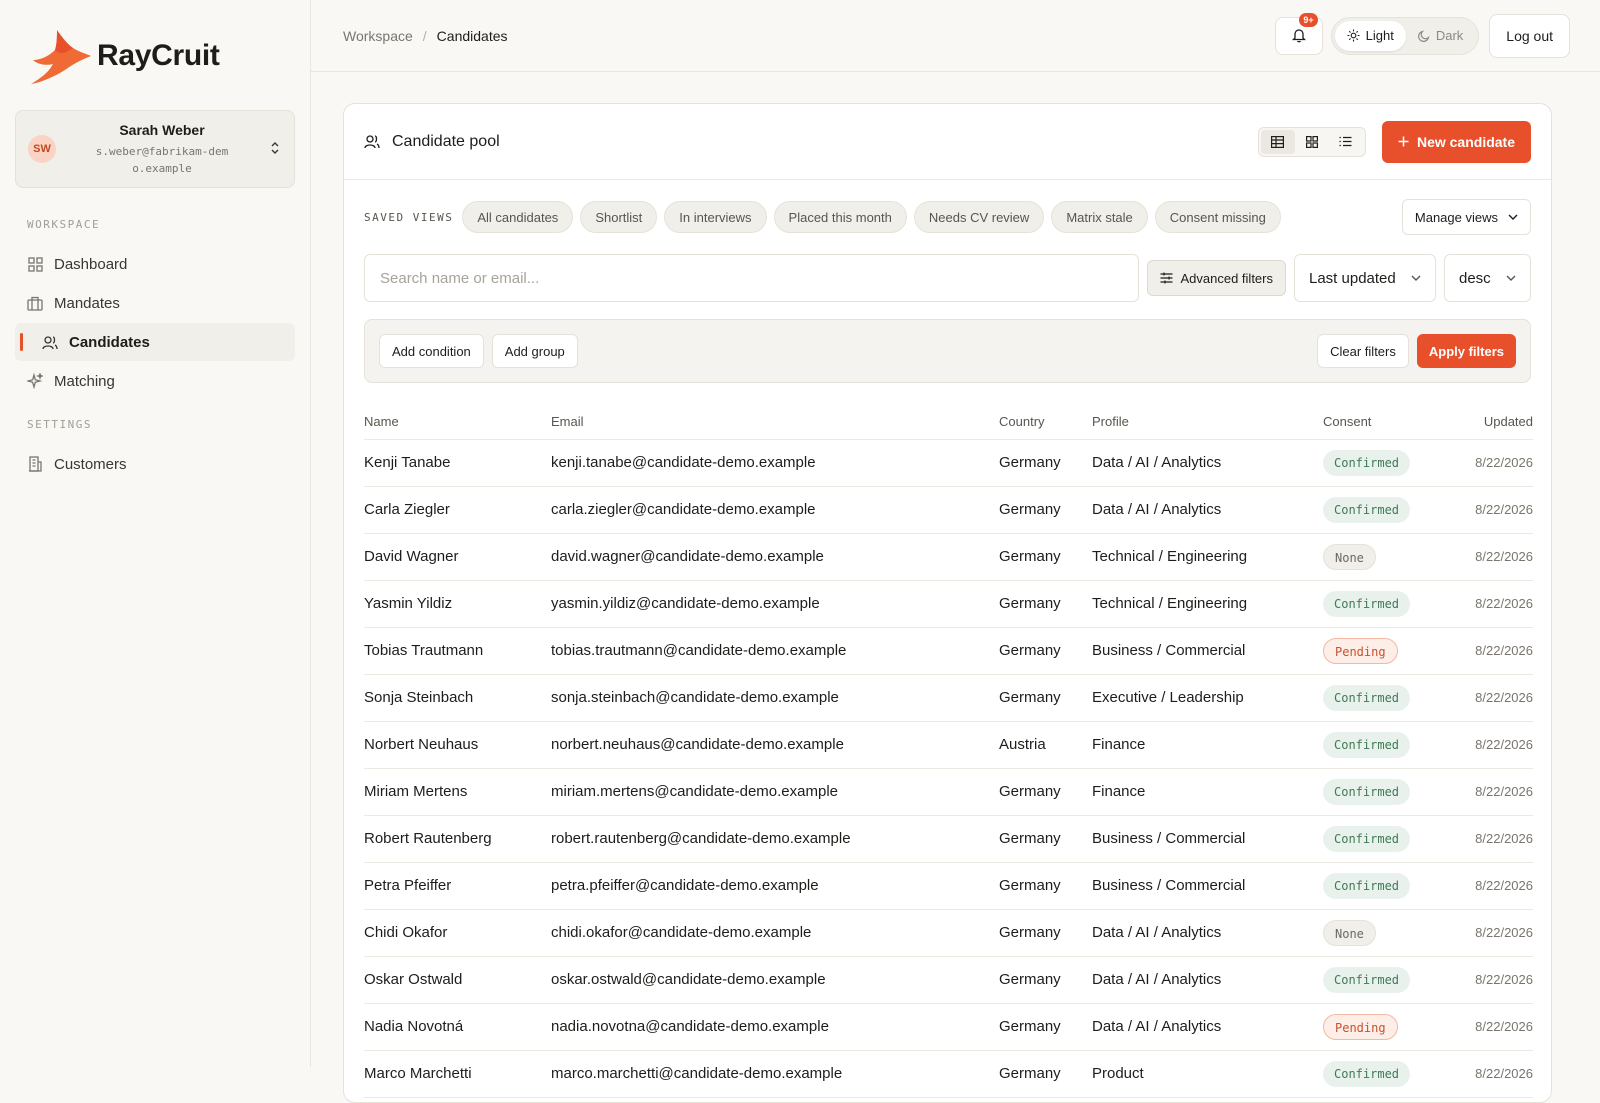 The width and height of the screenshot is (1600, 1103). I want to click on saved-views-label: SAVED VIEWS, so click(409, 217).